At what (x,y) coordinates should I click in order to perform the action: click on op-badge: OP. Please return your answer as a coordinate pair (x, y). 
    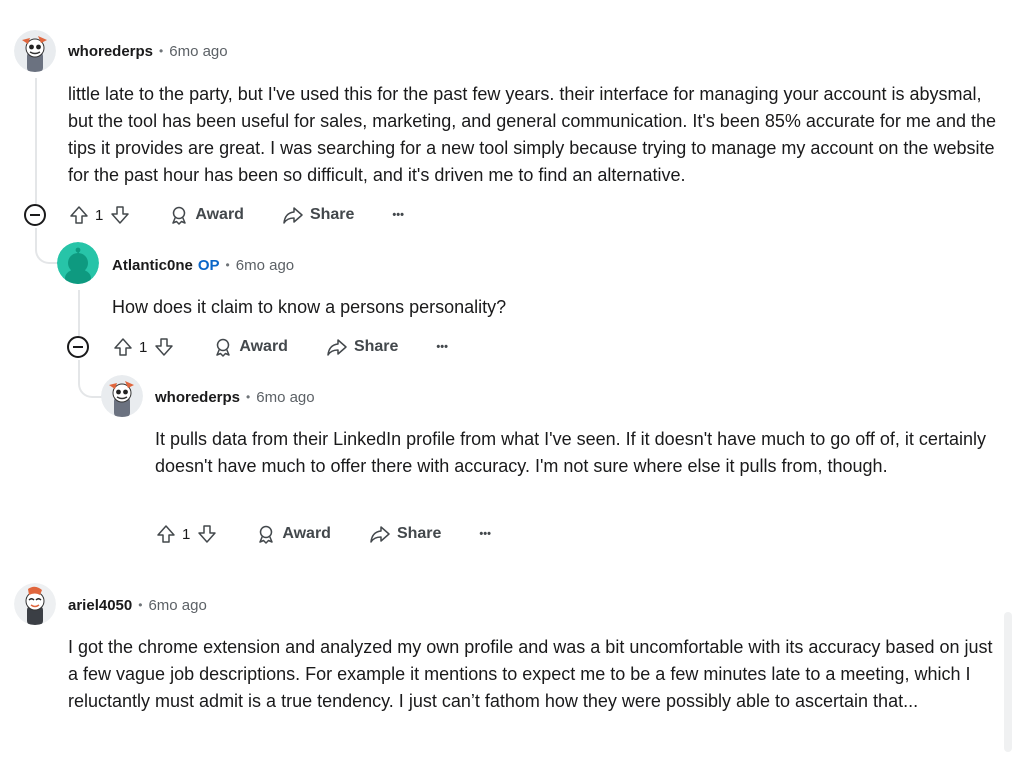
    Looking at the image, I should click on (208, 265).